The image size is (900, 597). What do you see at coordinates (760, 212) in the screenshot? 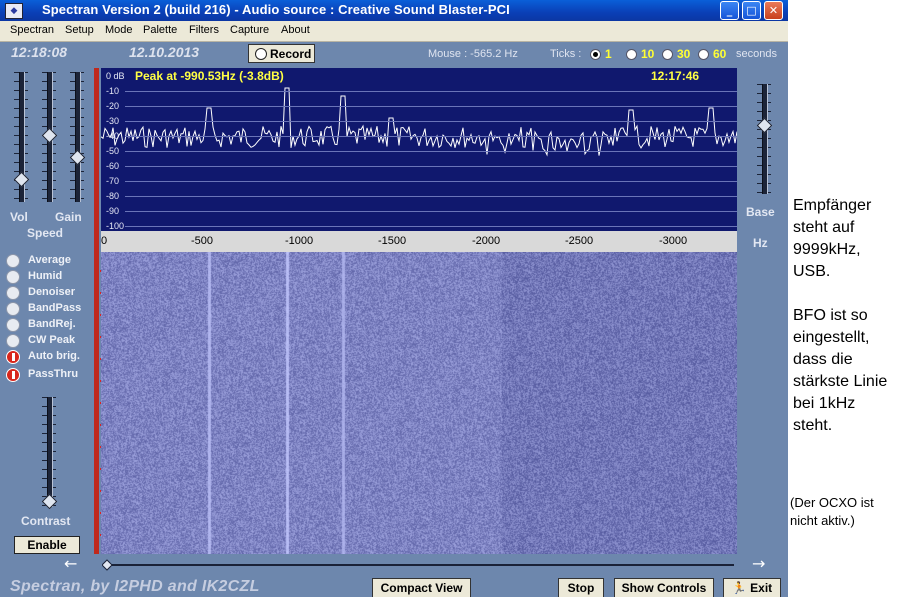
I see `base-label: Base` at bounding box center [760, 212].